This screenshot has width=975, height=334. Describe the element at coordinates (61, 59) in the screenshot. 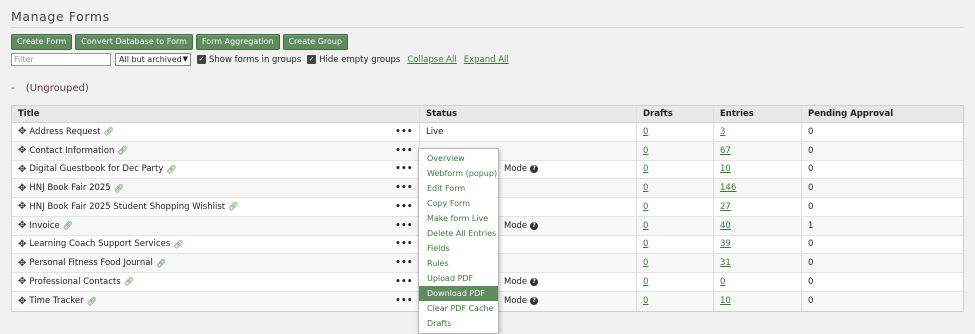

I see `filter-input` at that location.